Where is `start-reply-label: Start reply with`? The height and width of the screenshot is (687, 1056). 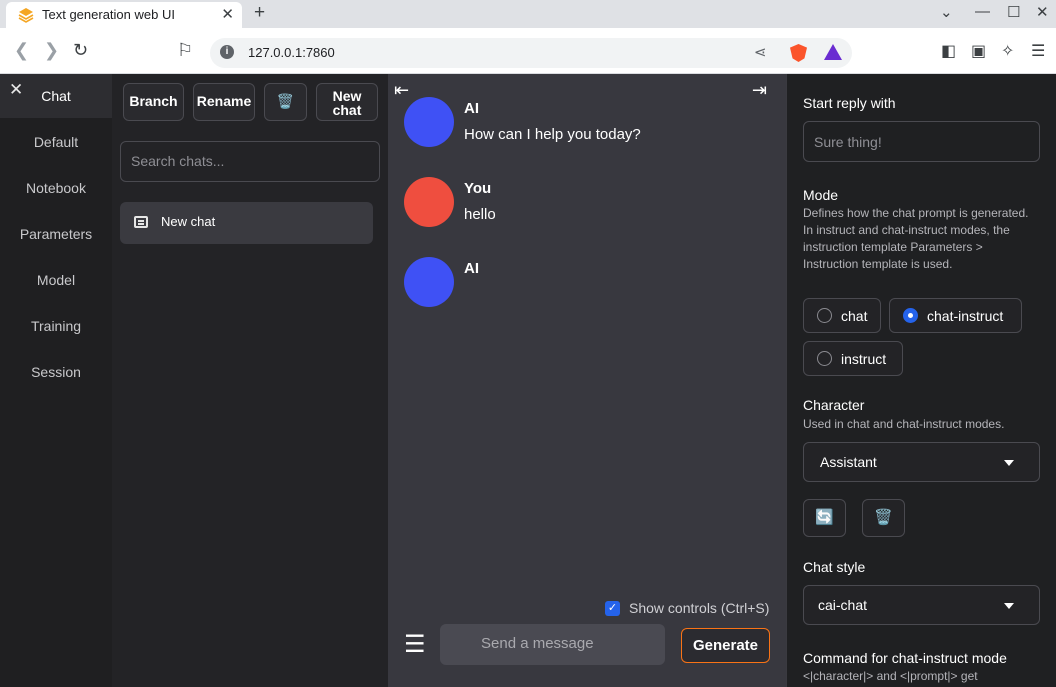 start-reply-label: Start reply with is located at coordinates (849, 103).